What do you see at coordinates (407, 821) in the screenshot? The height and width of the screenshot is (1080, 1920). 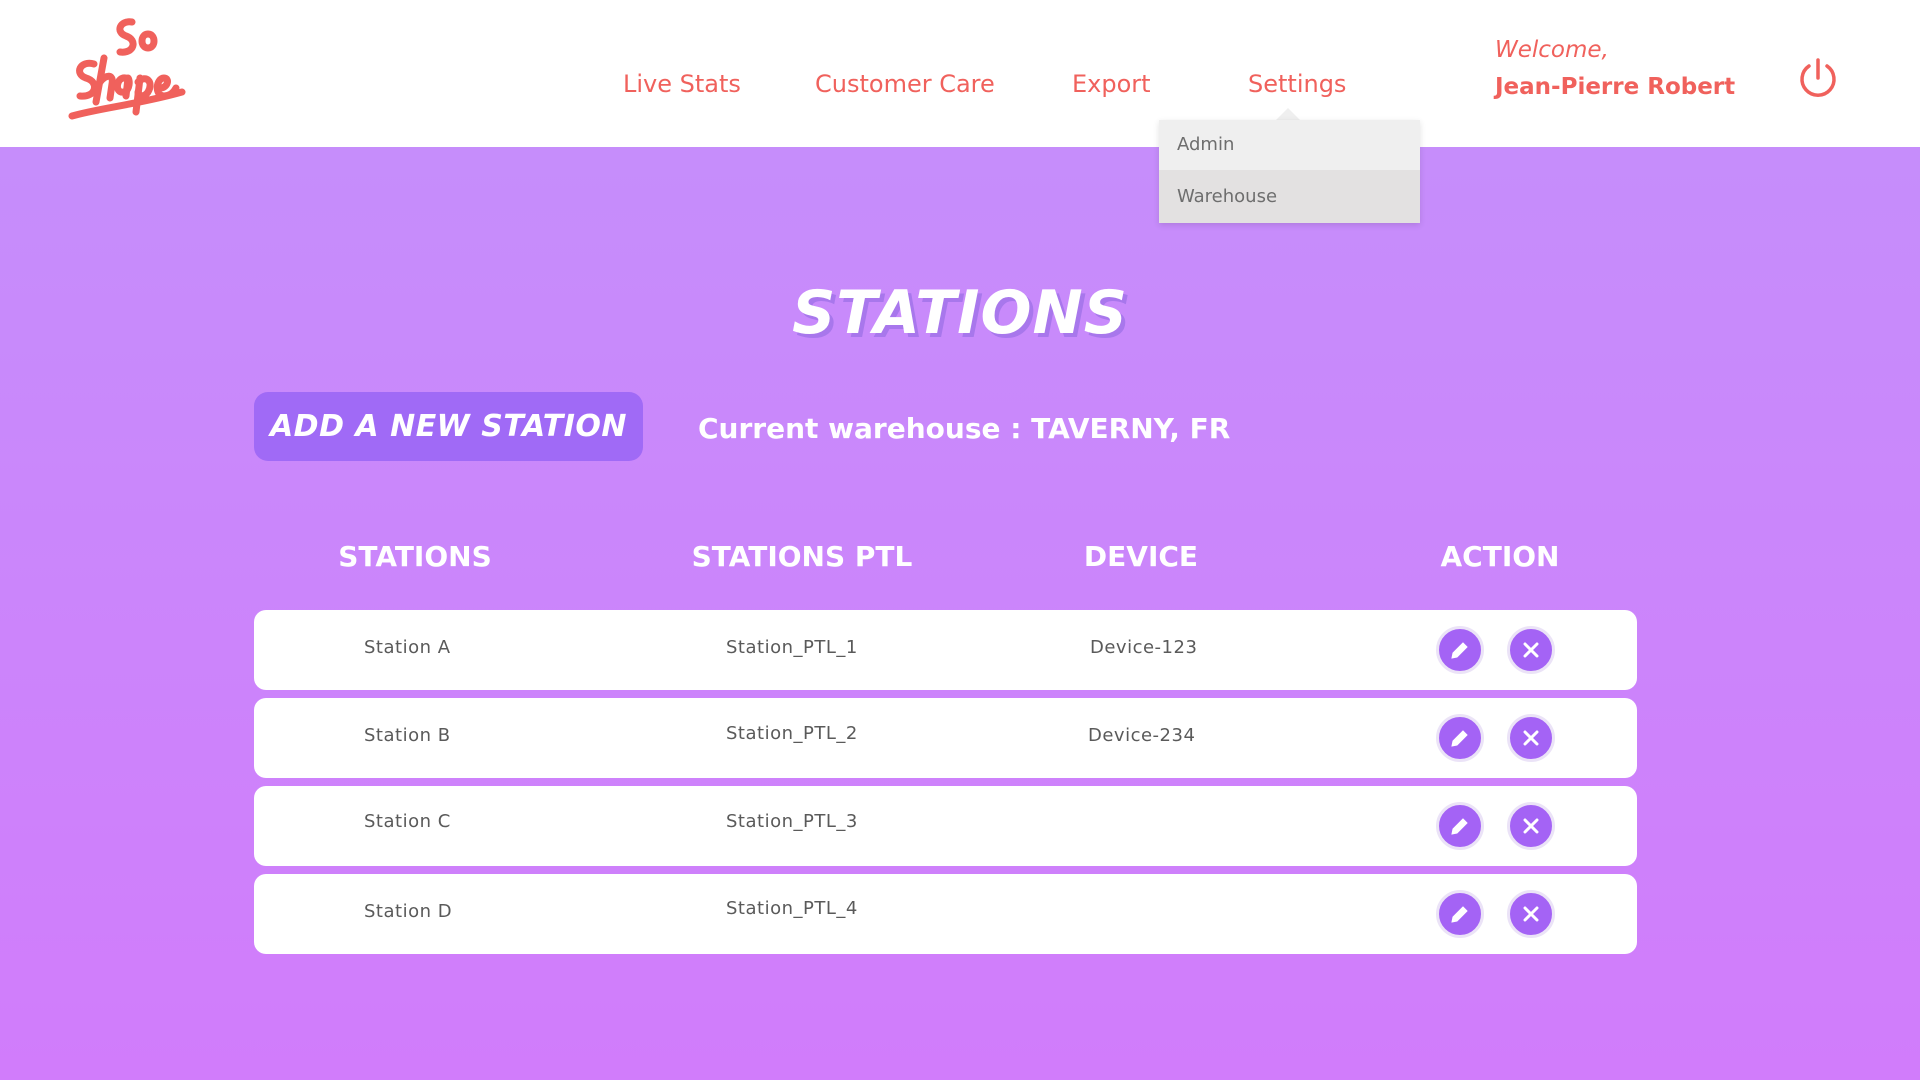 I see `station-name: Station C` at bounding box center [407, 821].